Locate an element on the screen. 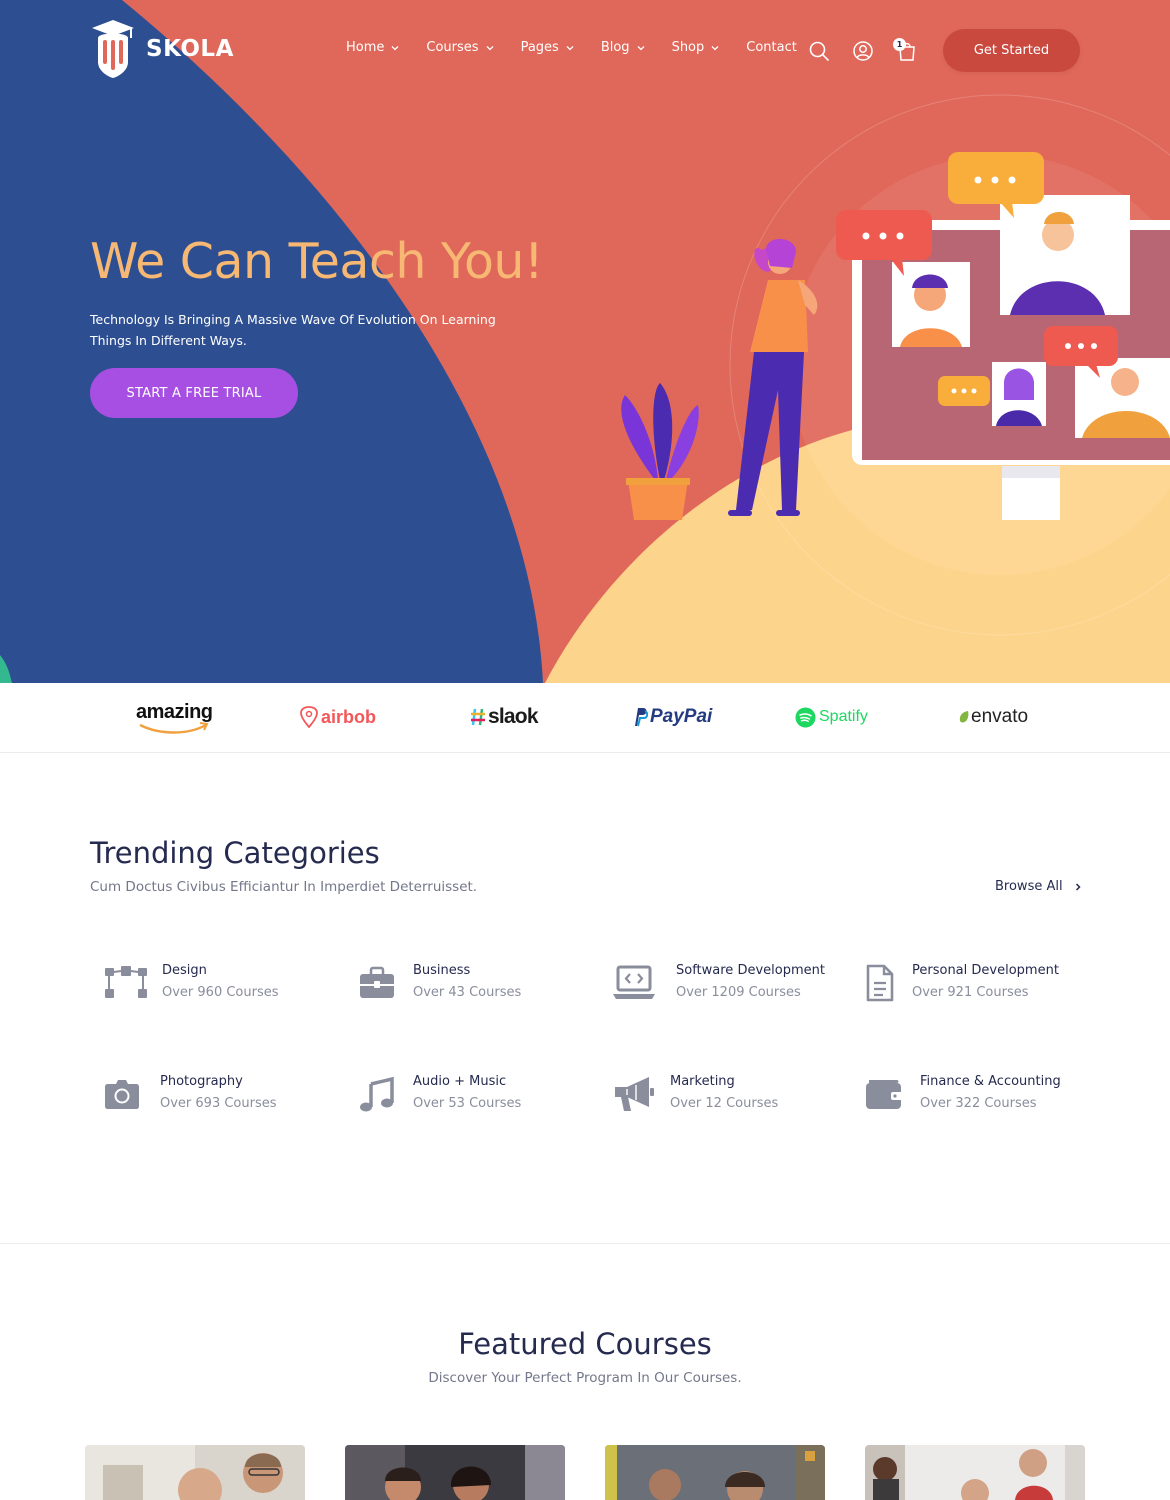  partner-logo-airbob: airbob is located at coordinates (338, 717).